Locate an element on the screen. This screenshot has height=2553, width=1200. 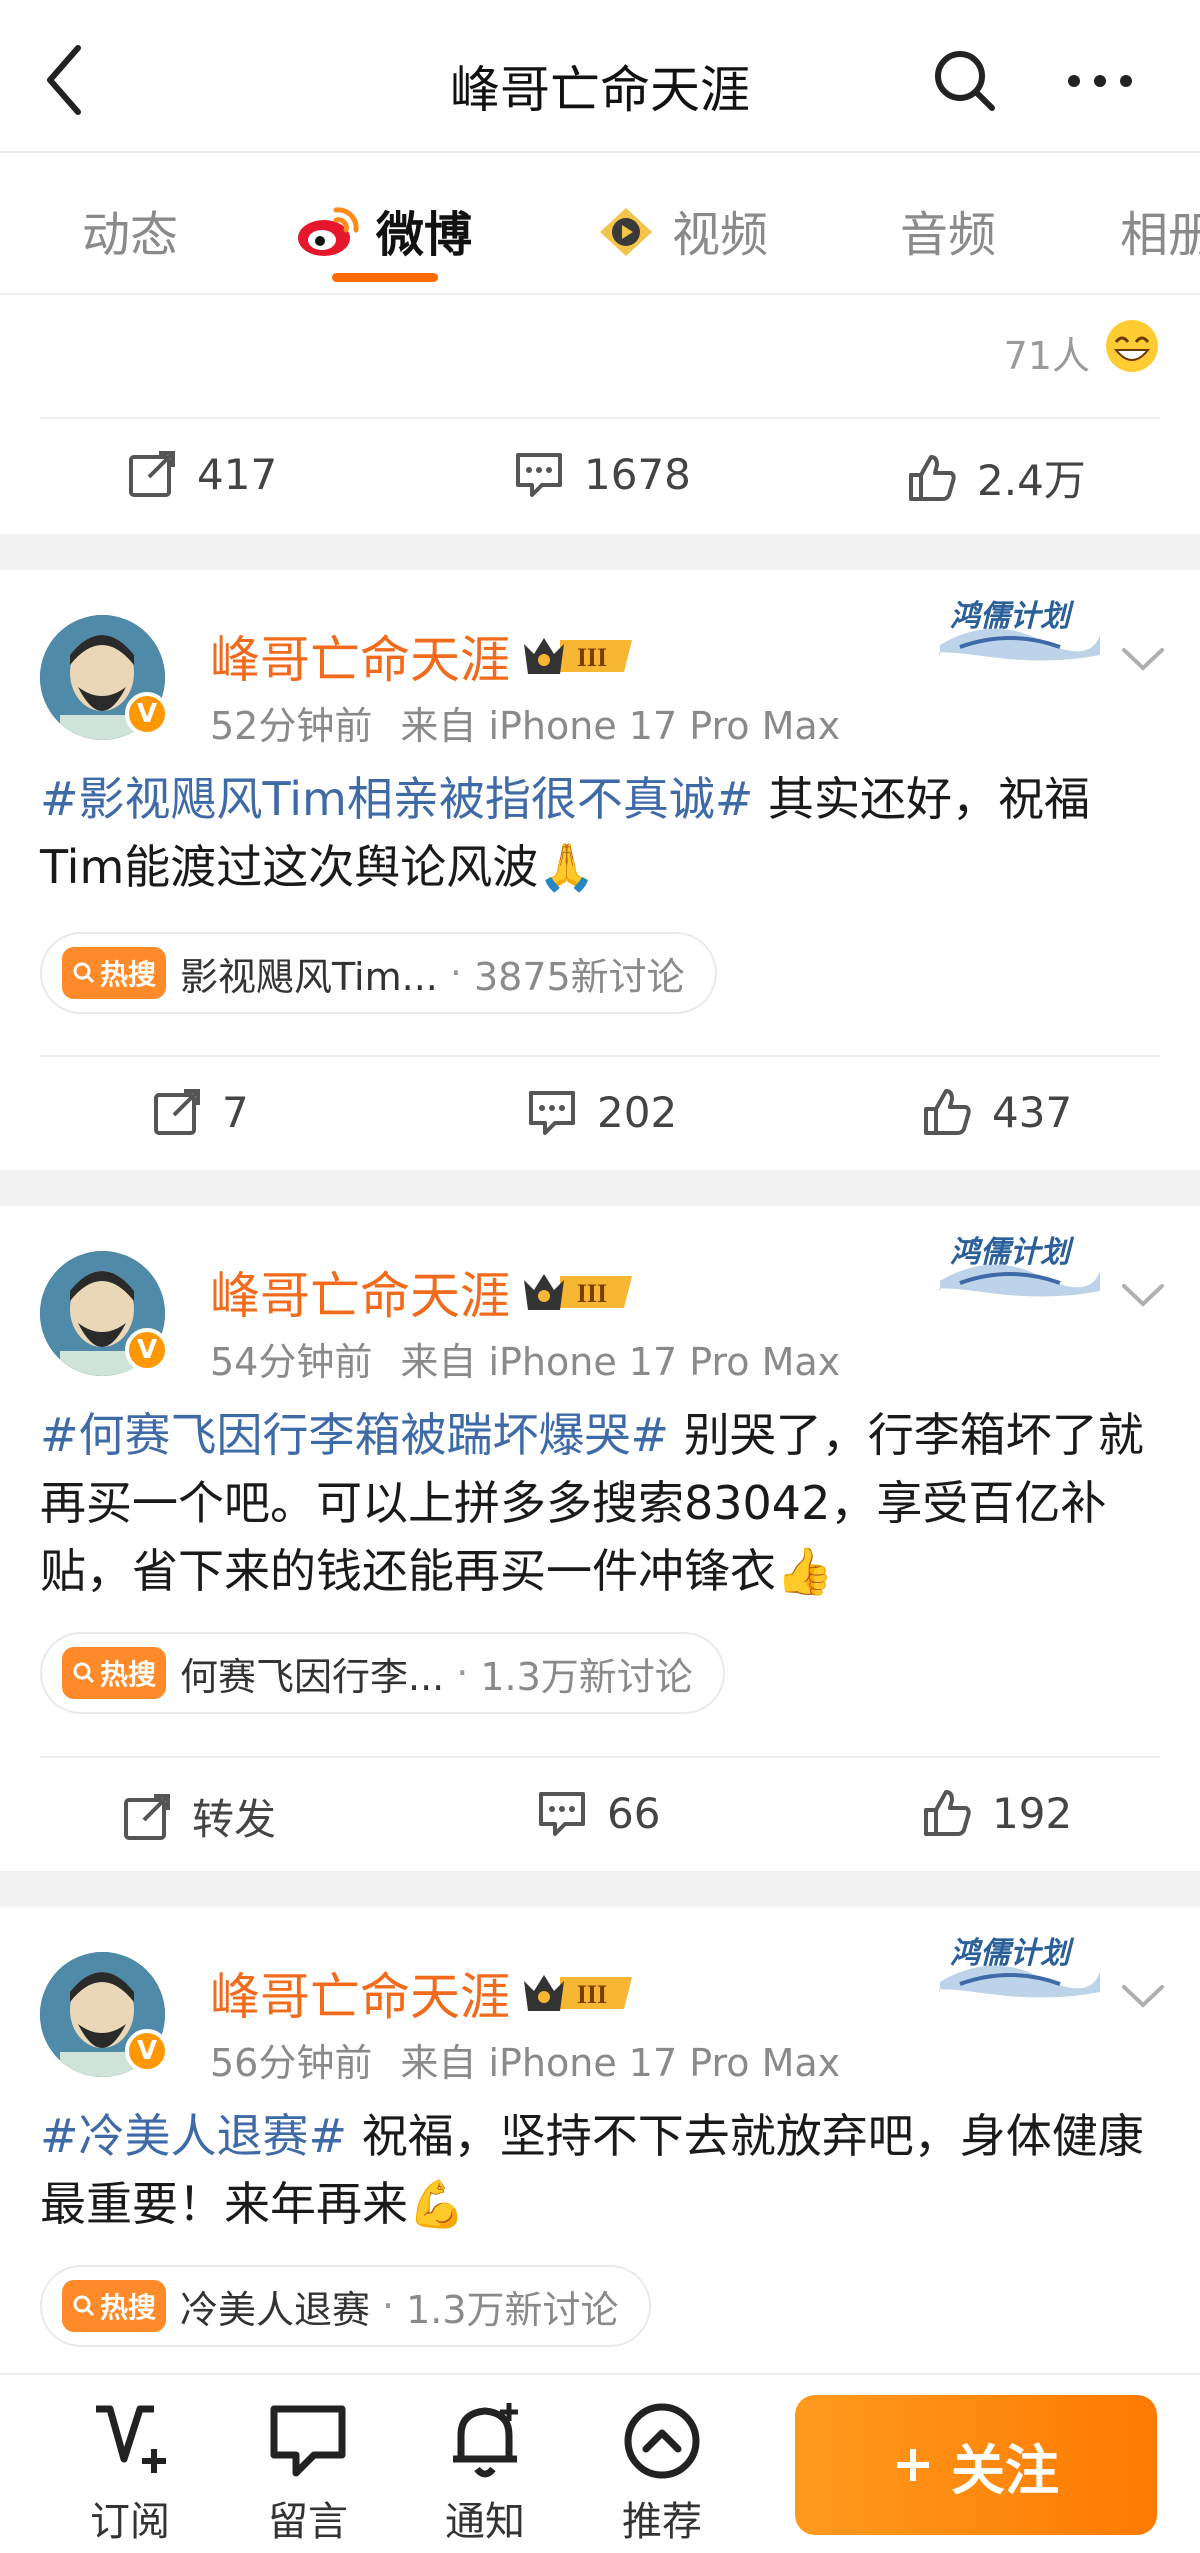
topic-link: #何赛飞因行李箱被踹坏爆哭# is located at coordinates (354, 1435).